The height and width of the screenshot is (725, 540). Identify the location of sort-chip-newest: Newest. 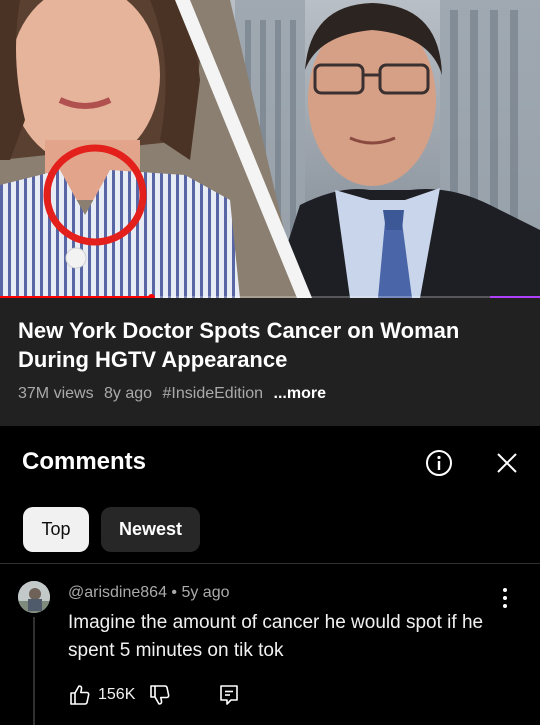
(150, 529).